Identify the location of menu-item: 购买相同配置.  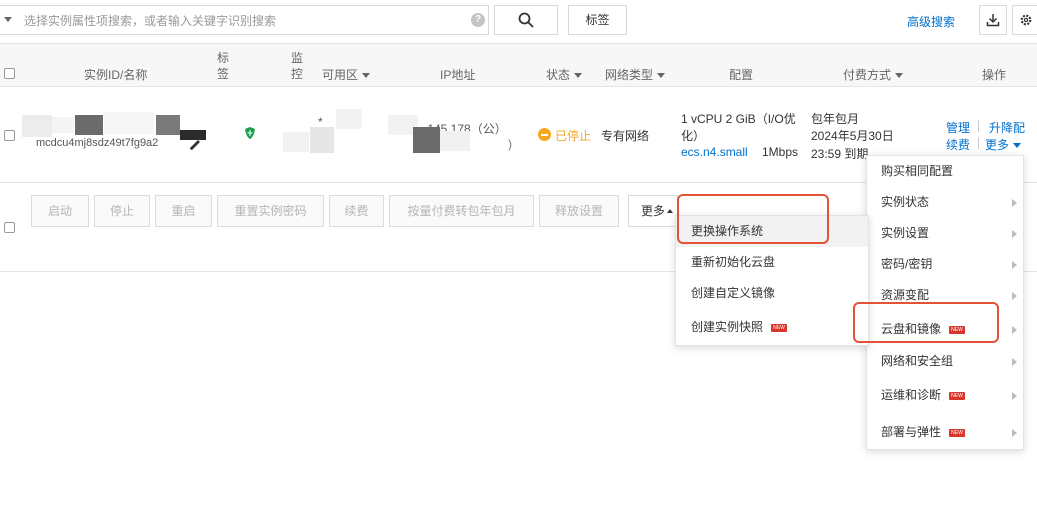
(945, 171).